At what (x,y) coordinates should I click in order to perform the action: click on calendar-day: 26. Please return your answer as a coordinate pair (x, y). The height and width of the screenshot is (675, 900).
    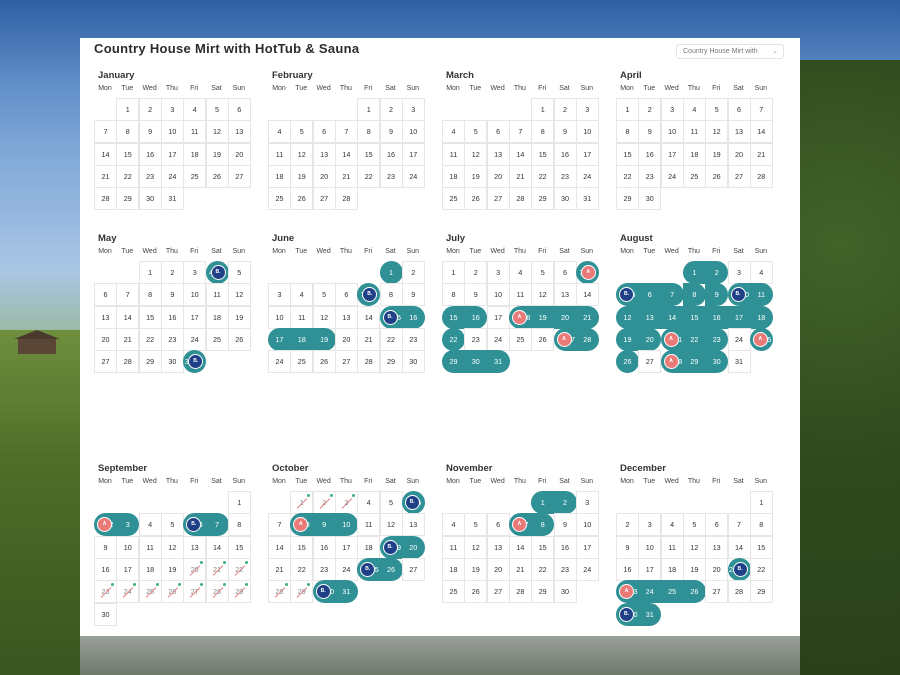
    Looking at the image, I should click on (476, 199).